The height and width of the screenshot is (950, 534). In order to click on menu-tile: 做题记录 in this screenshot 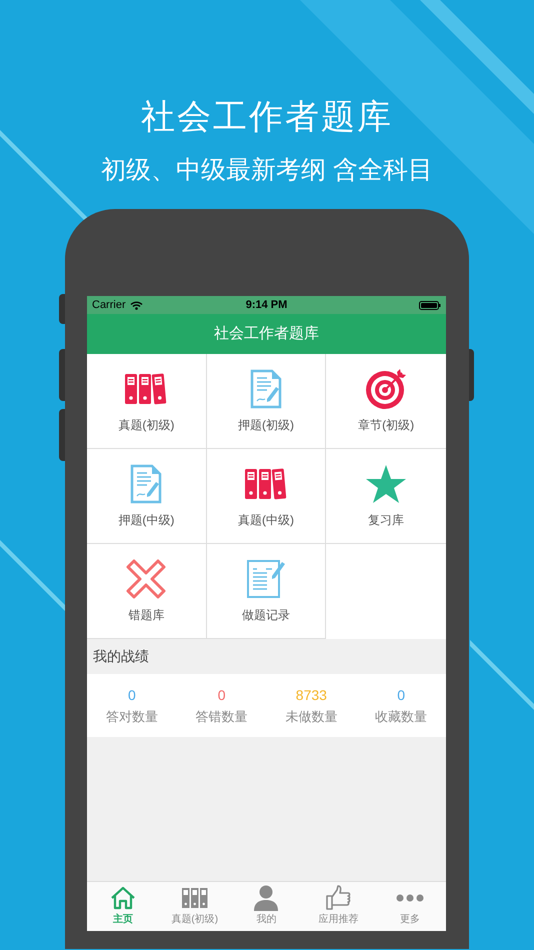, I will do `click(266, 591)`.